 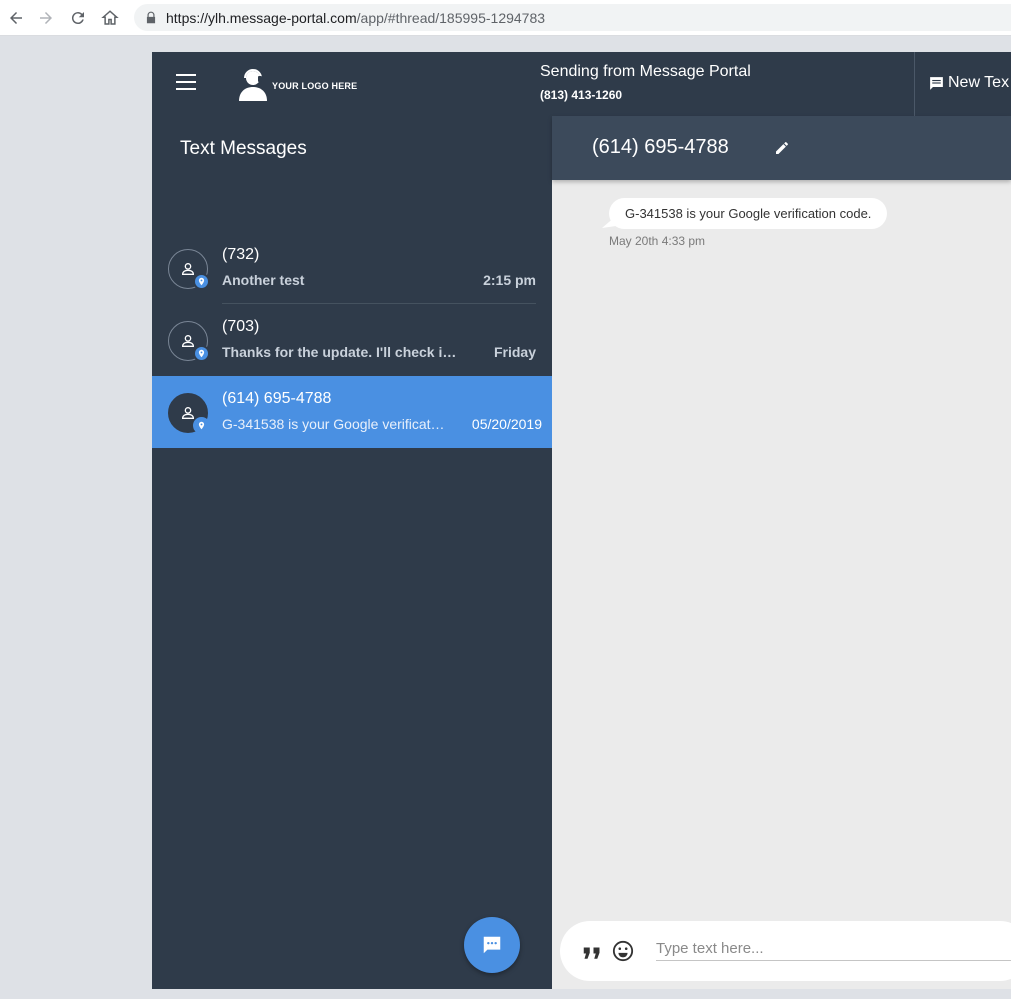 What do you see at coordinates (241, 254) in the screenshot?
I see `thread-name: (732)` at bounding box center [241, 254].